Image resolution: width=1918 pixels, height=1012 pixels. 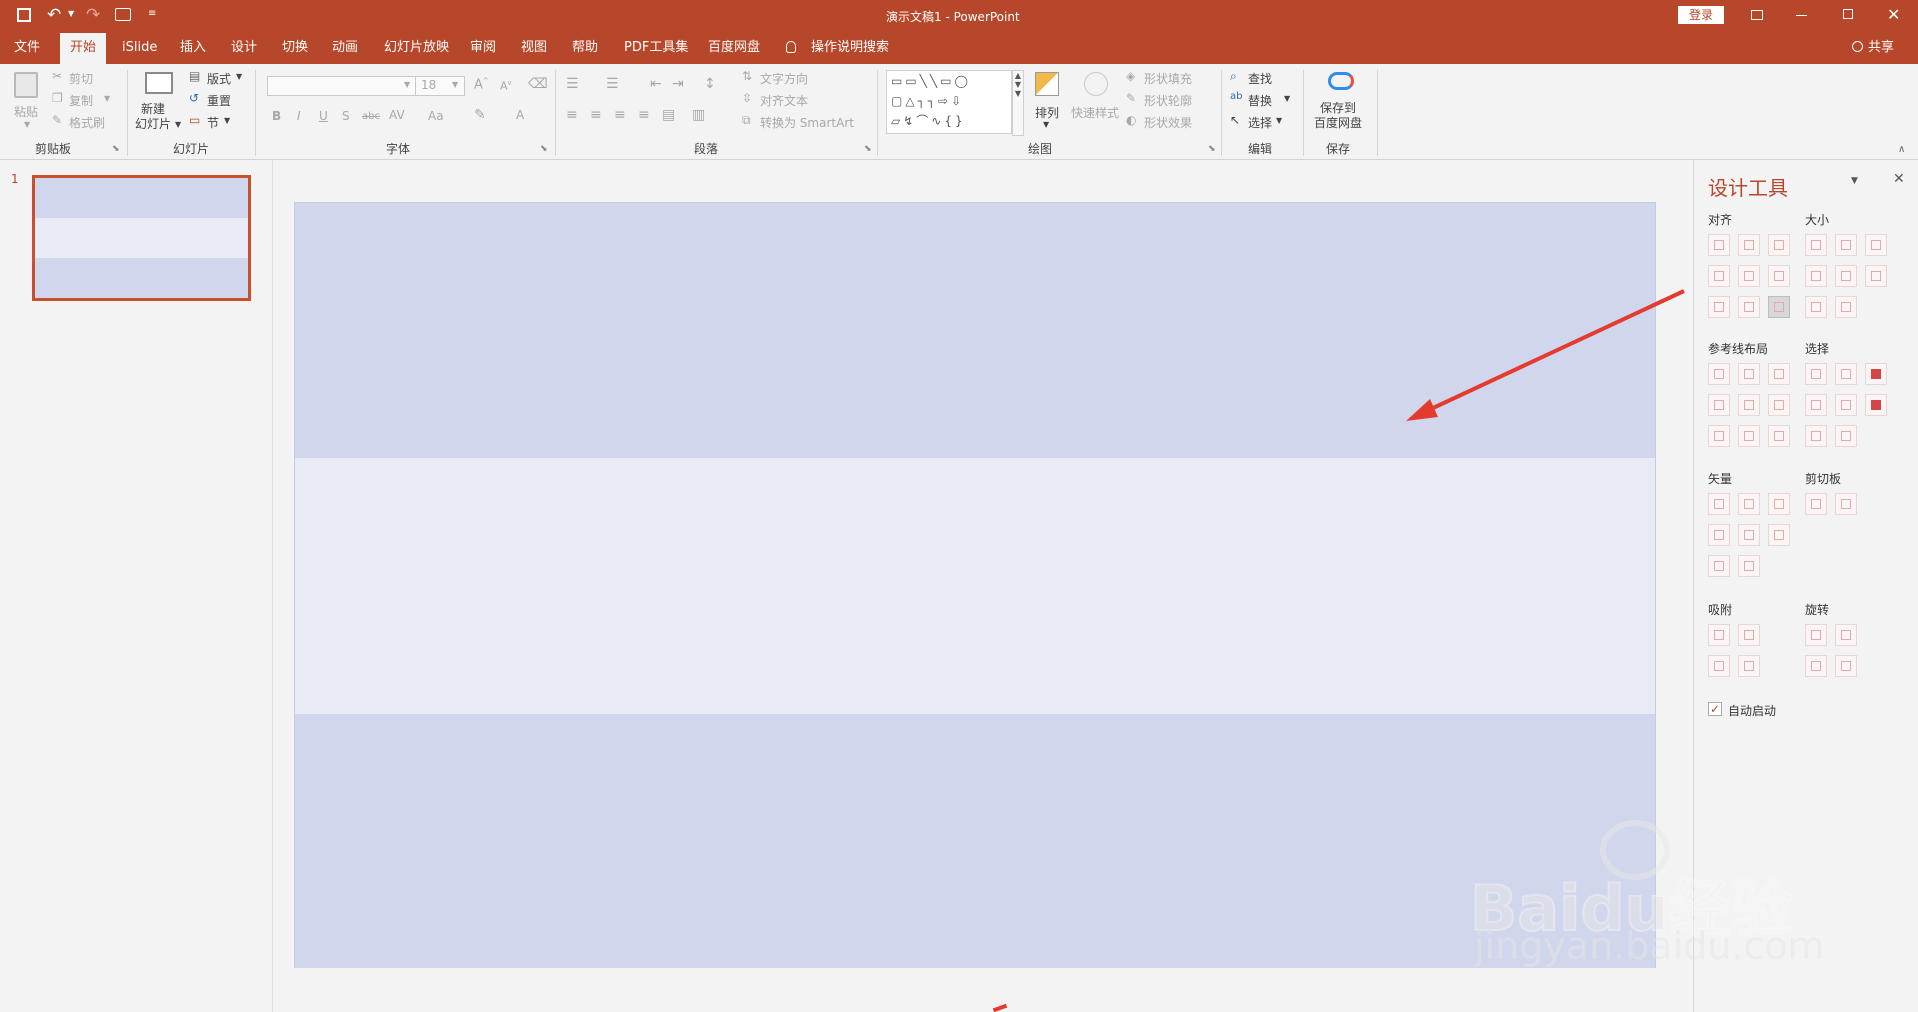 I want to click on shapes-more-icon: ▲ ▼ ▼, so click(x=1018, y=103).